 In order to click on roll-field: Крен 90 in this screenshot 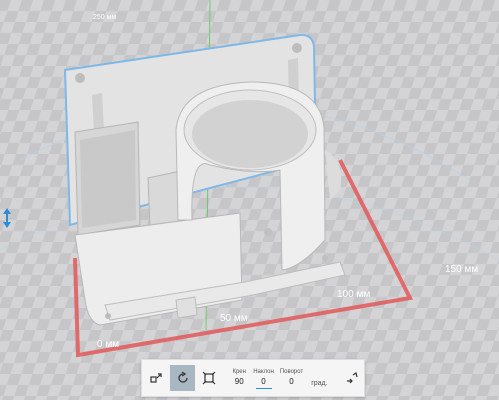, I will do `click(239, 378)`.